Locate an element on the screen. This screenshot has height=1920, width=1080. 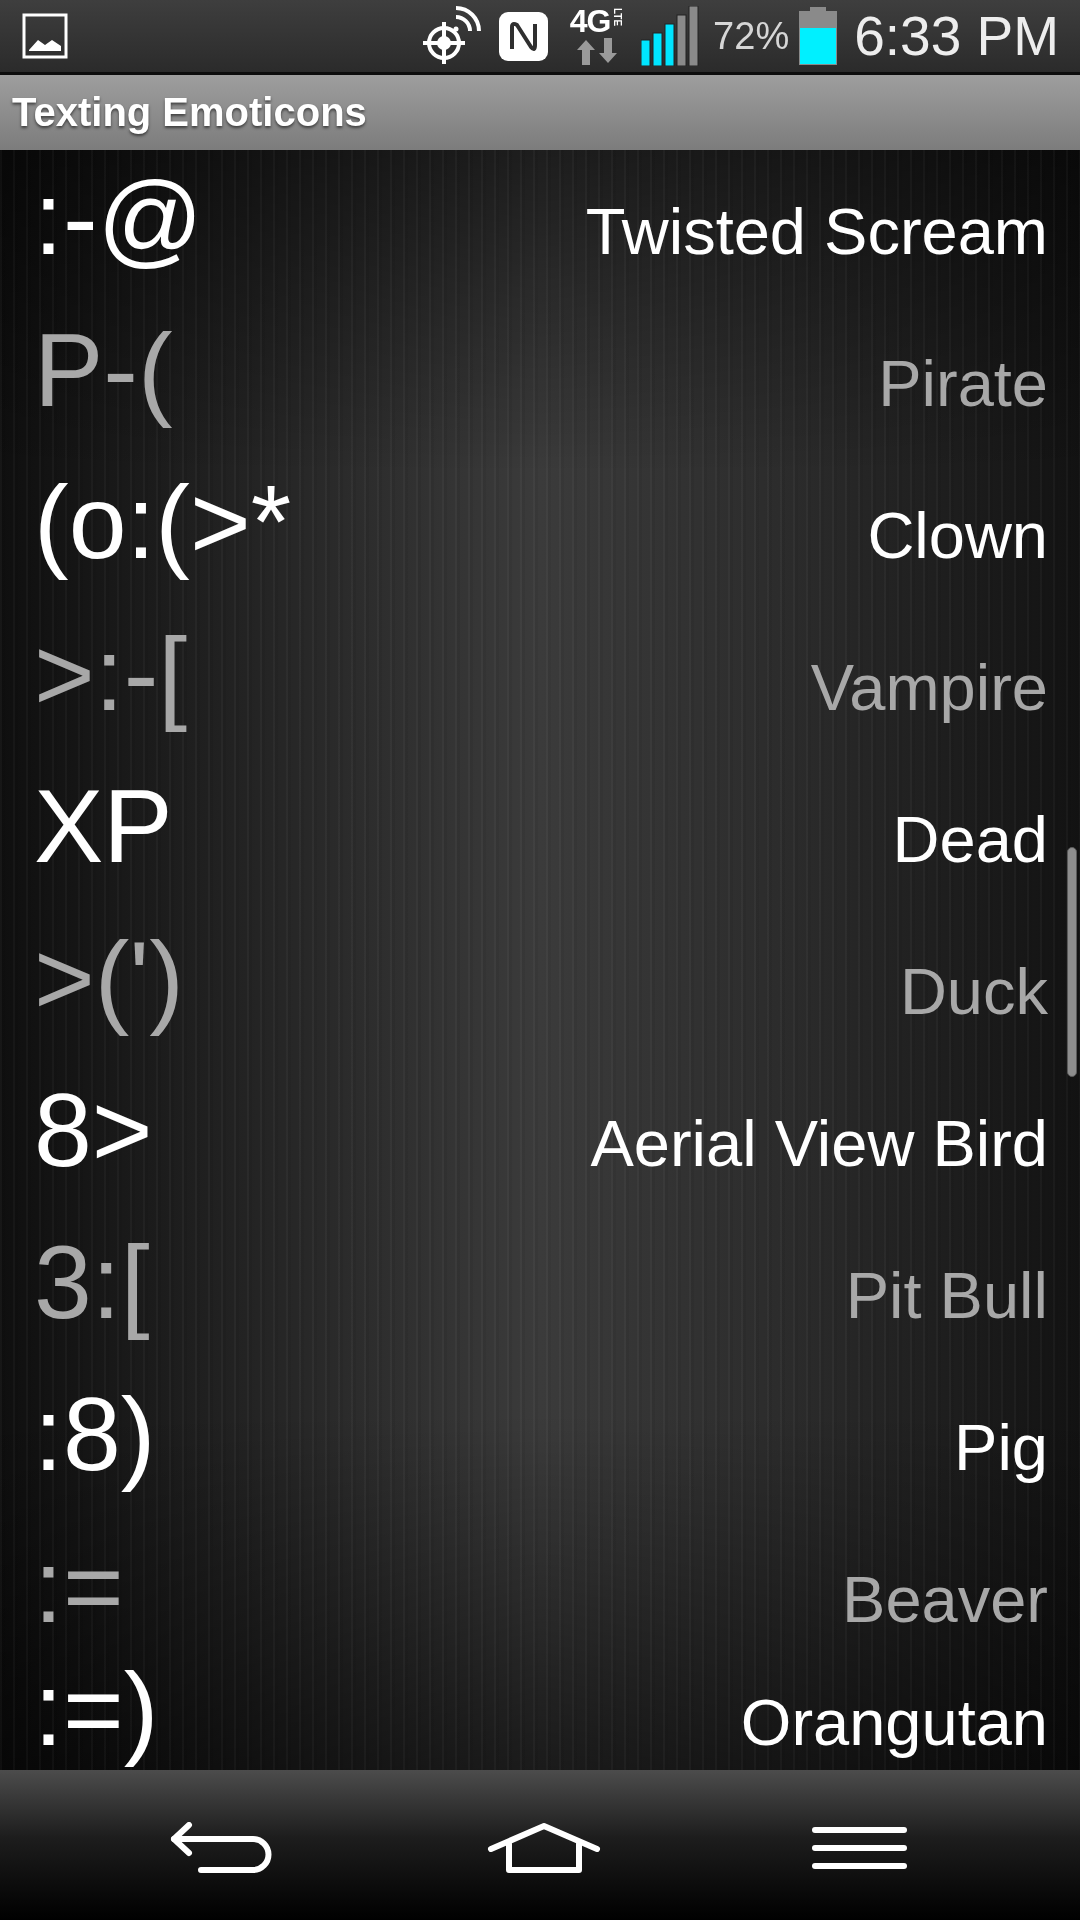
emoticon-text: 3:[ is located at coordinates (92, 1282).